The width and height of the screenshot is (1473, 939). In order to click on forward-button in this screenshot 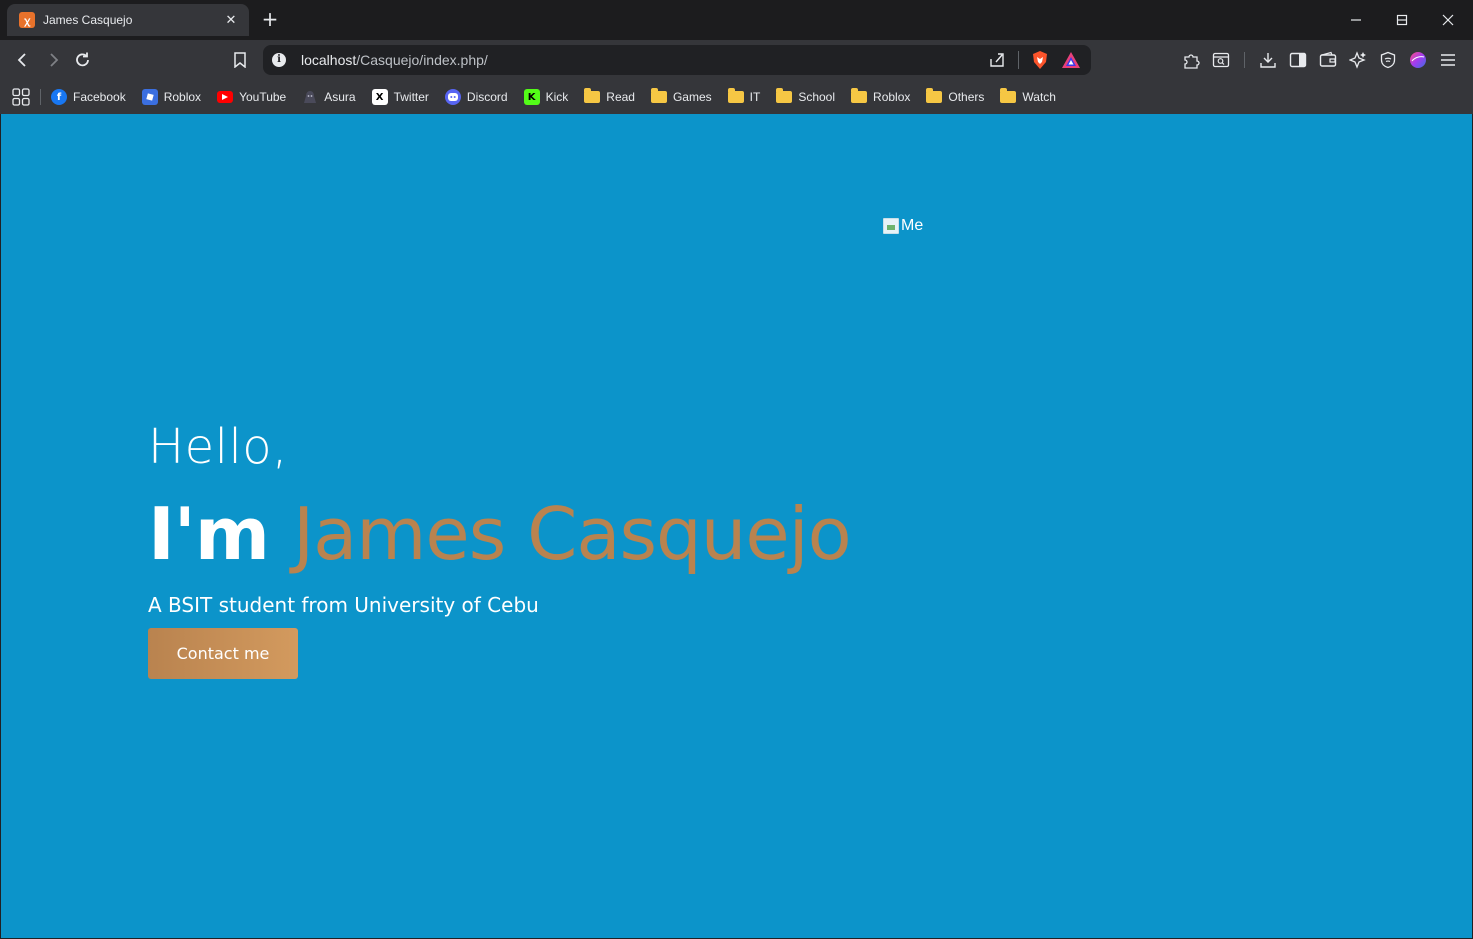, I will do `click(53, 60)`.